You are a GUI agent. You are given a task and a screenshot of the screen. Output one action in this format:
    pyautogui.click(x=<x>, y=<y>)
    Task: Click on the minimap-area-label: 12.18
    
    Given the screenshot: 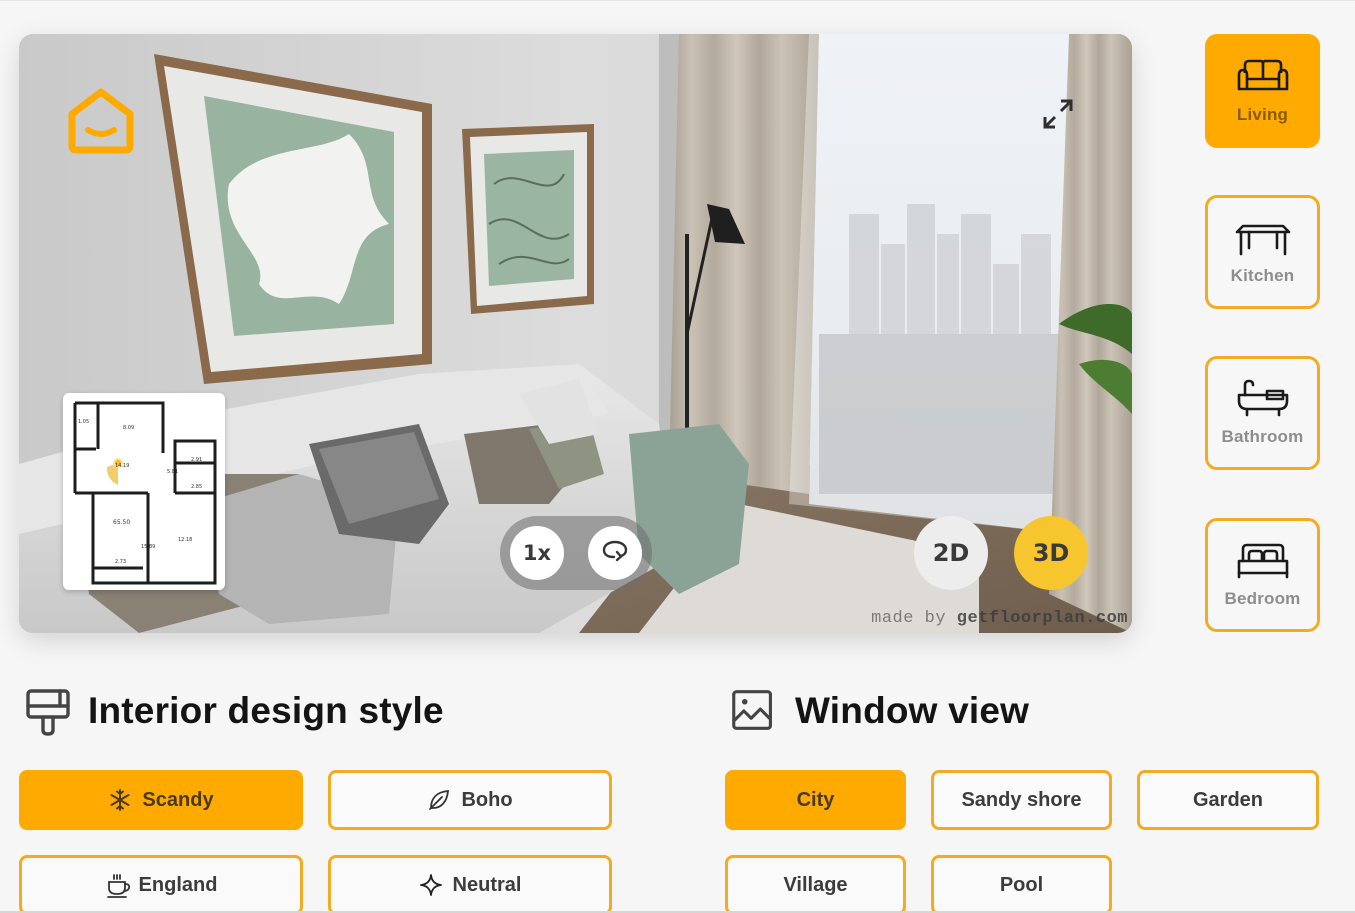 What is the action you would take?
    pyautogui.click(x=185, y=540)
    